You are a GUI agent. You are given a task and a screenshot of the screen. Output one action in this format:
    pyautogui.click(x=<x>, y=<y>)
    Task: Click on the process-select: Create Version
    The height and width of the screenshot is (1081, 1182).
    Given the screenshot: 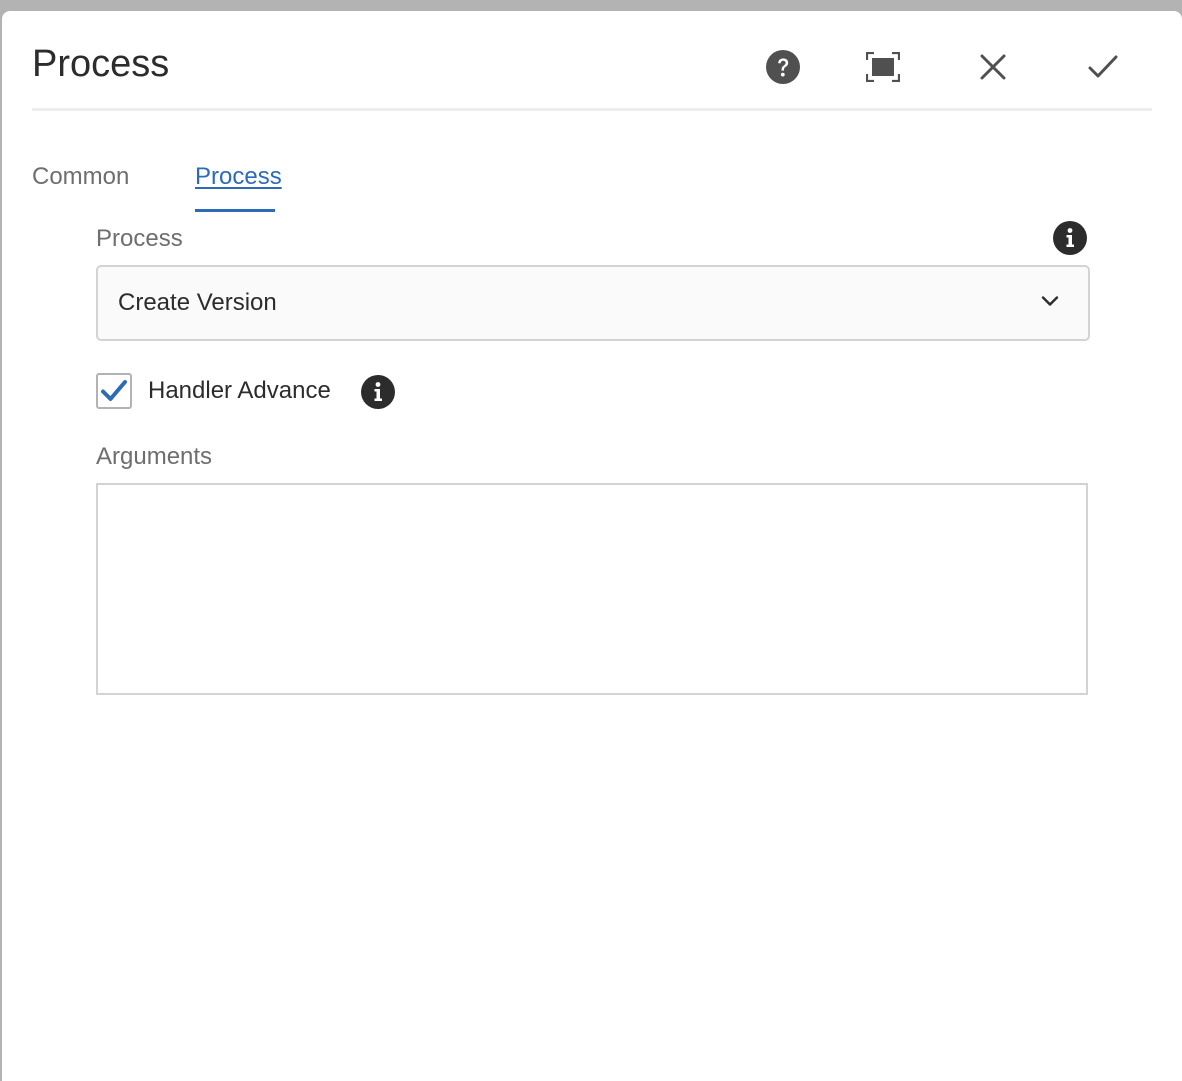 What is the action you would take?
    pyautogui.click(x=593, y=303)
    